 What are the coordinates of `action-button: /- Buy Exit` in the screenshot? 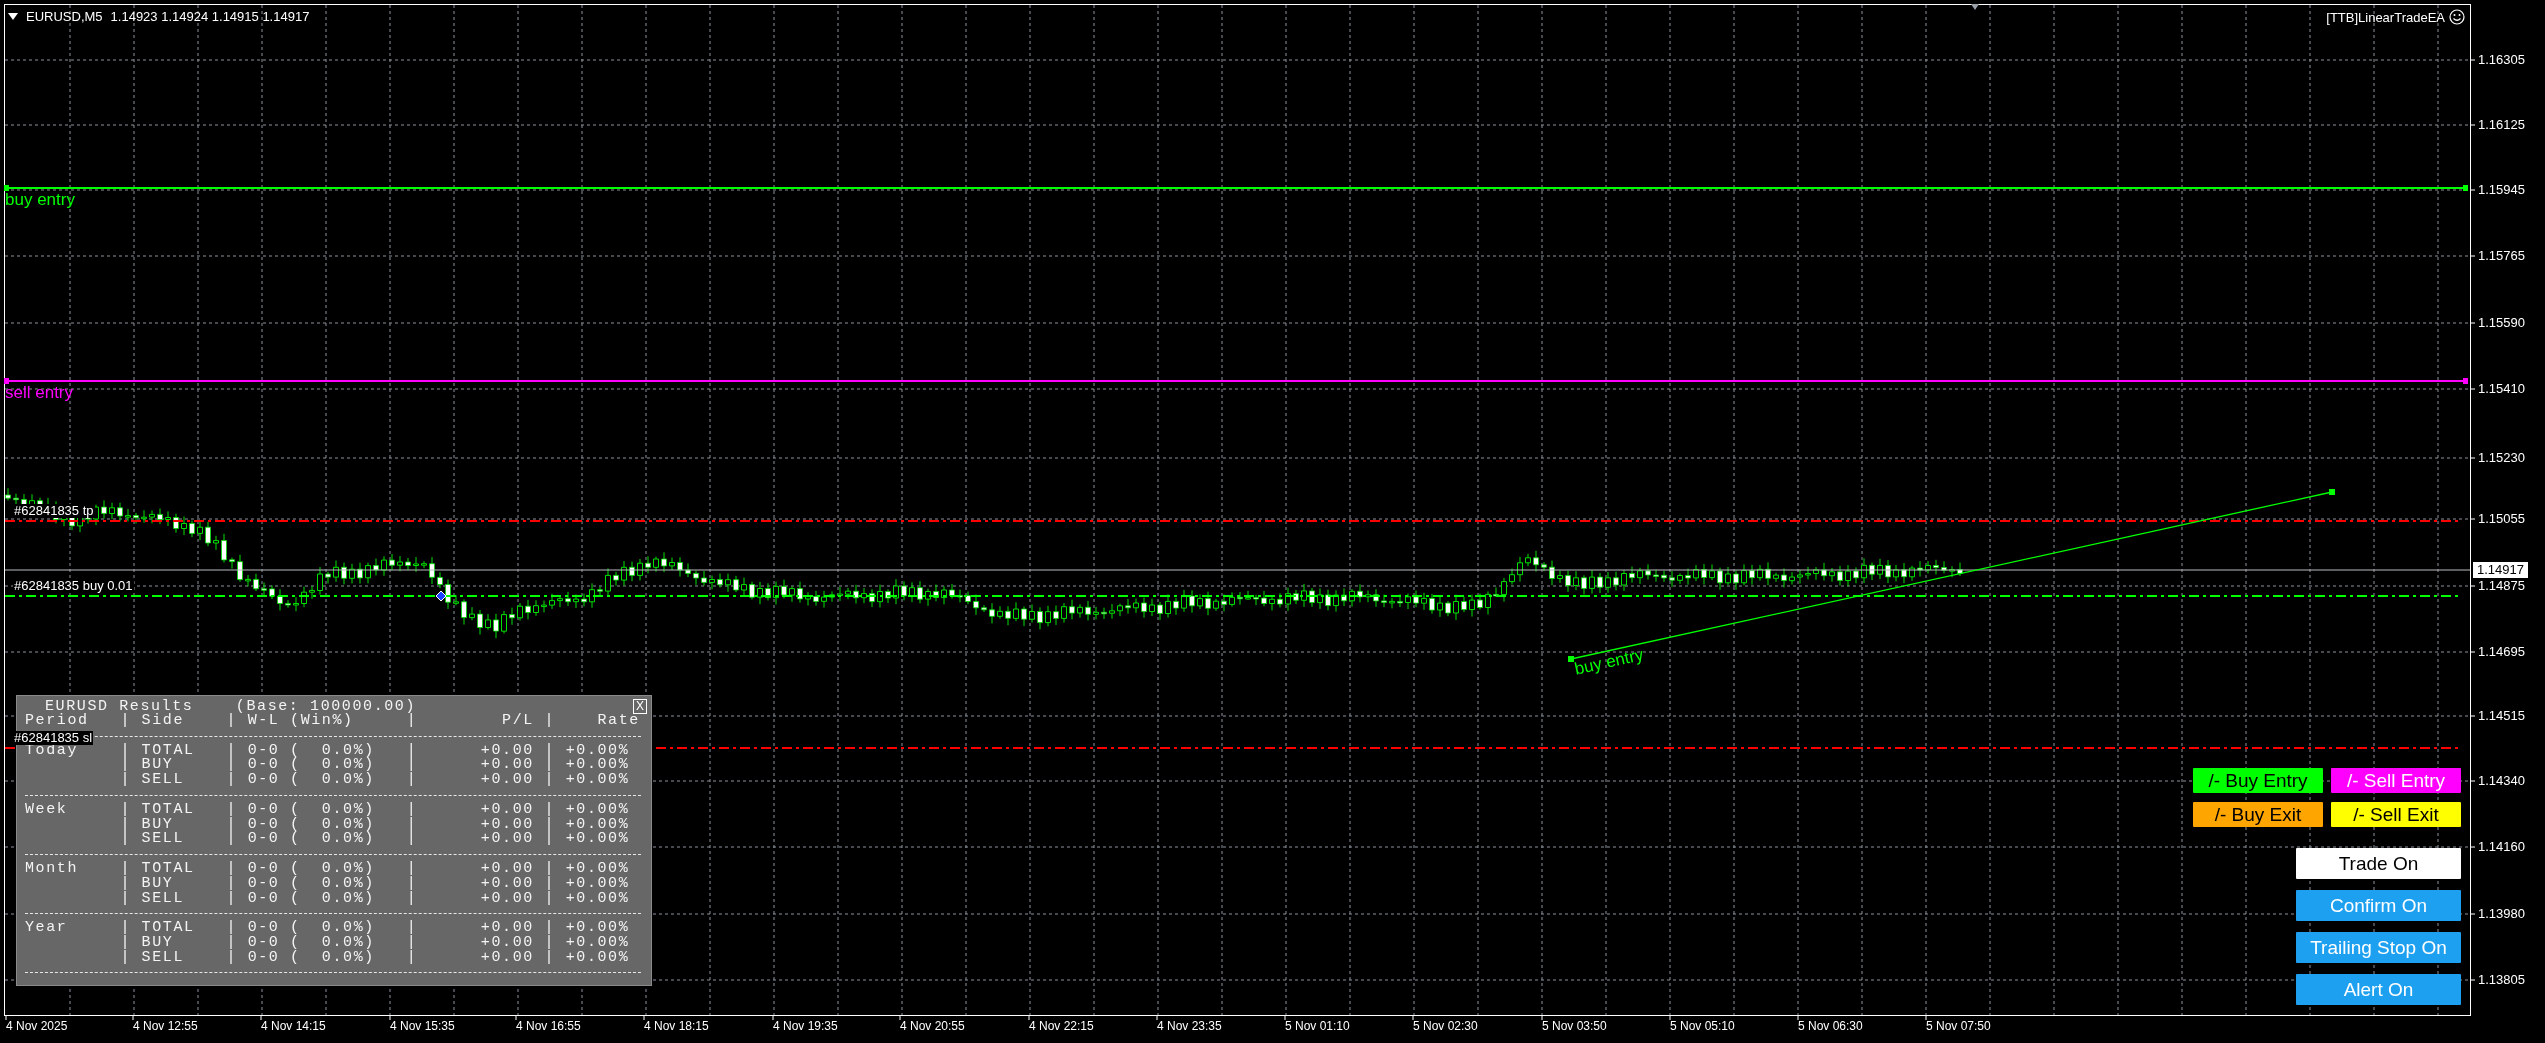 It's located at (2258, 814).